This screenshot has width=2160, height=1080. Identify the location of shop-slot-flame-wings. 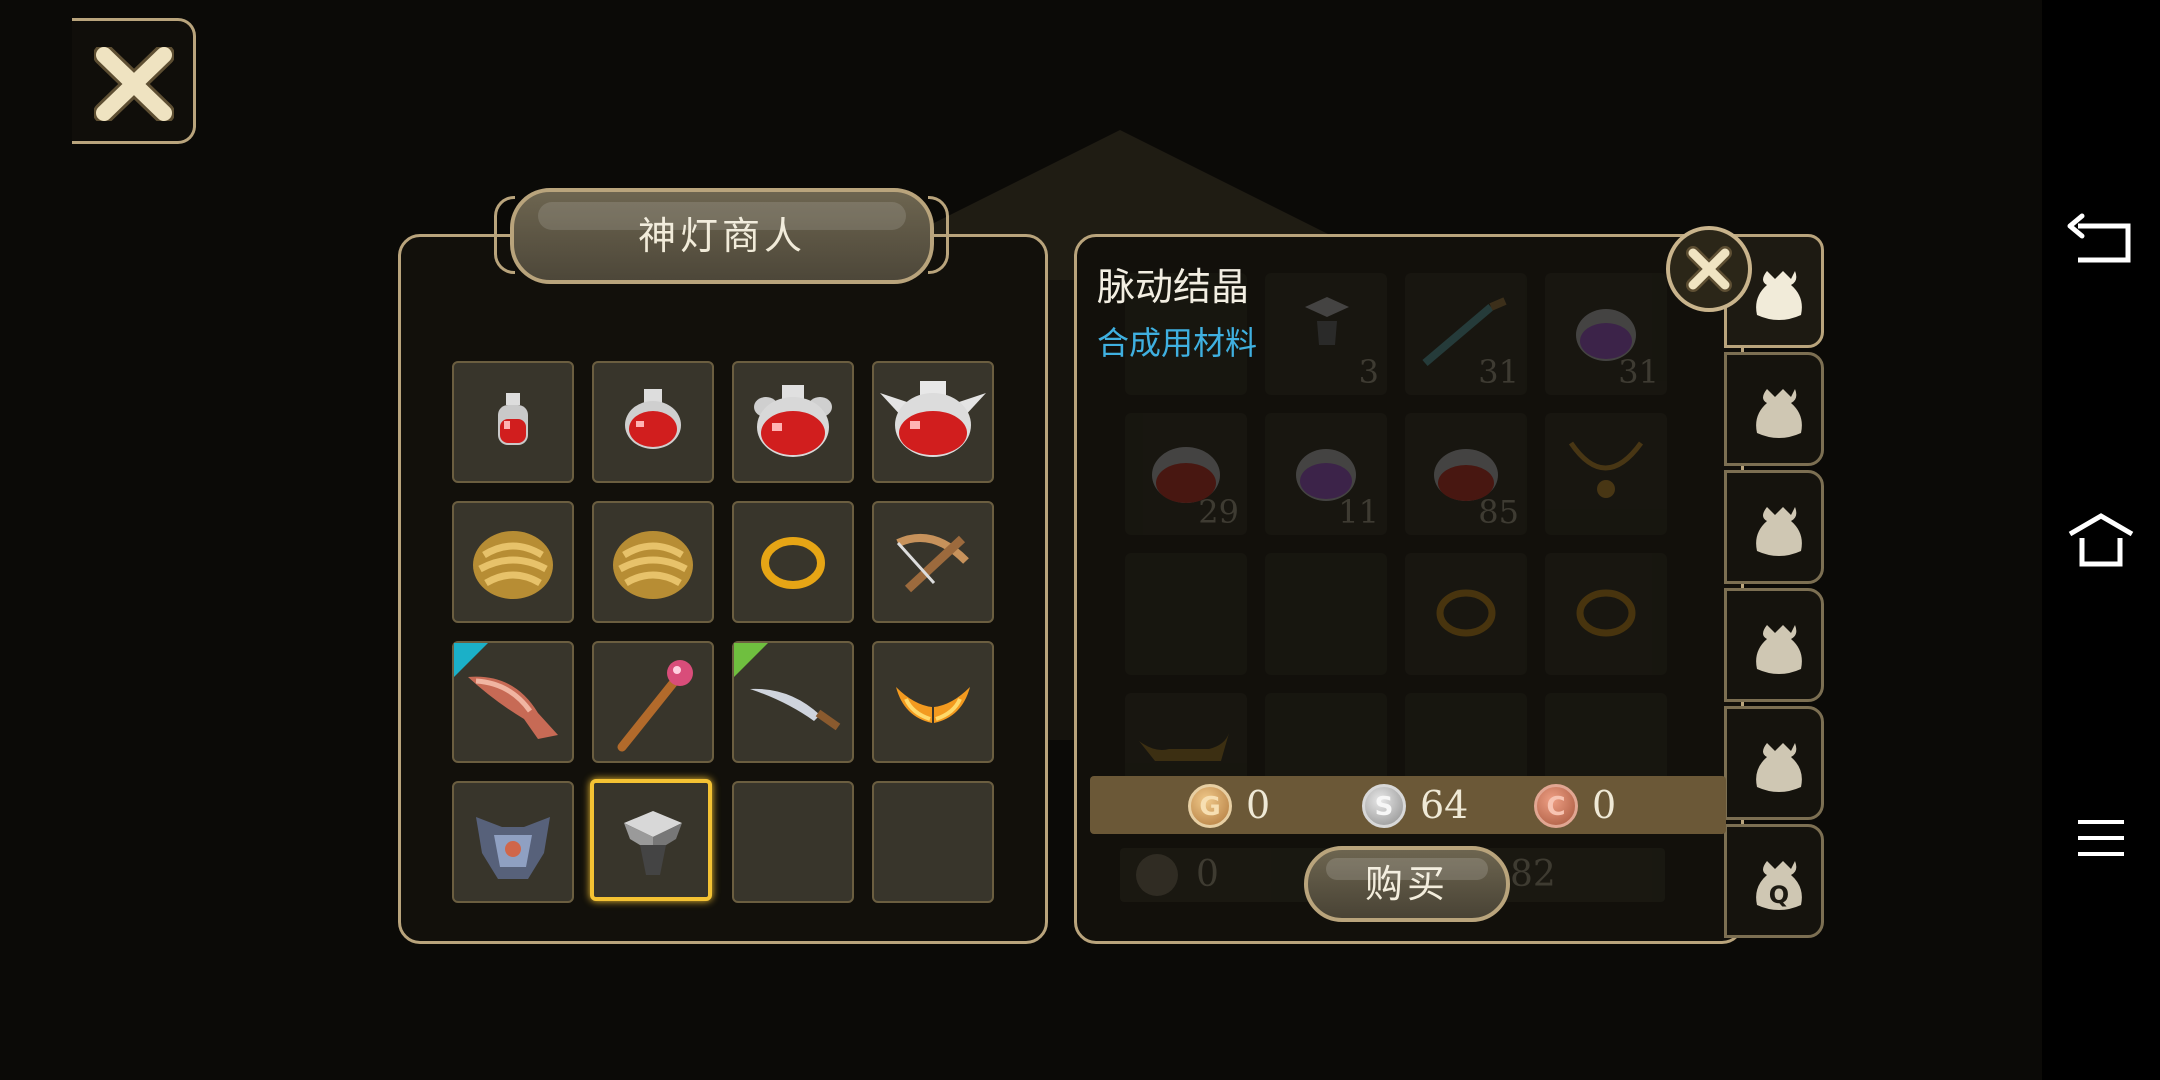
(933, 702).